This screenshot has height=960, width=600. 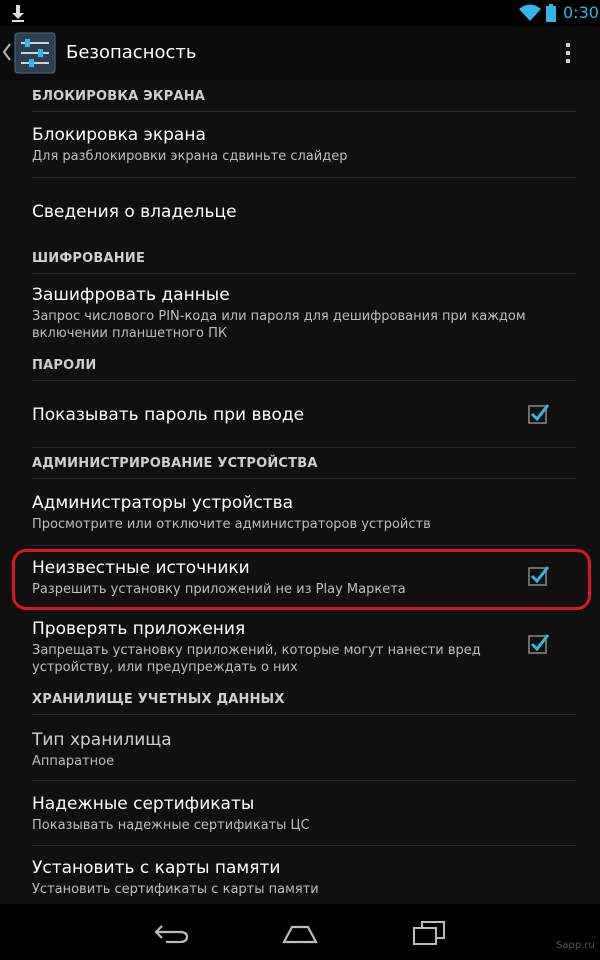 I want to click on pref-owner-info: Сведения о владельце, so click(x=304, y=221).